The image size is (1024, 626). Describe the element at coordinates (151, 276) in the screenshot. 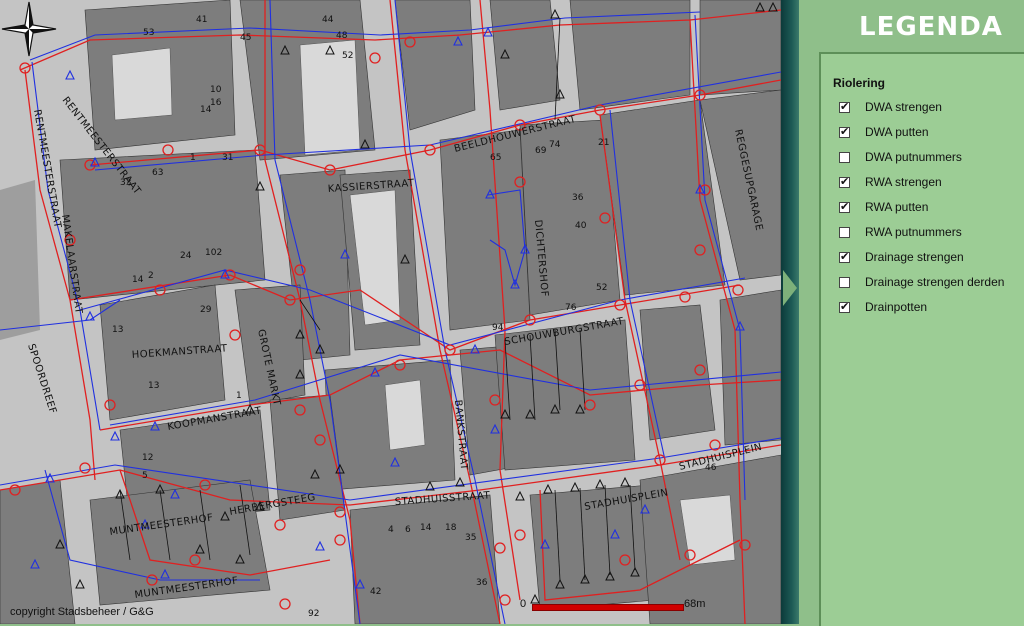

I see `house-number: 2` at that location.